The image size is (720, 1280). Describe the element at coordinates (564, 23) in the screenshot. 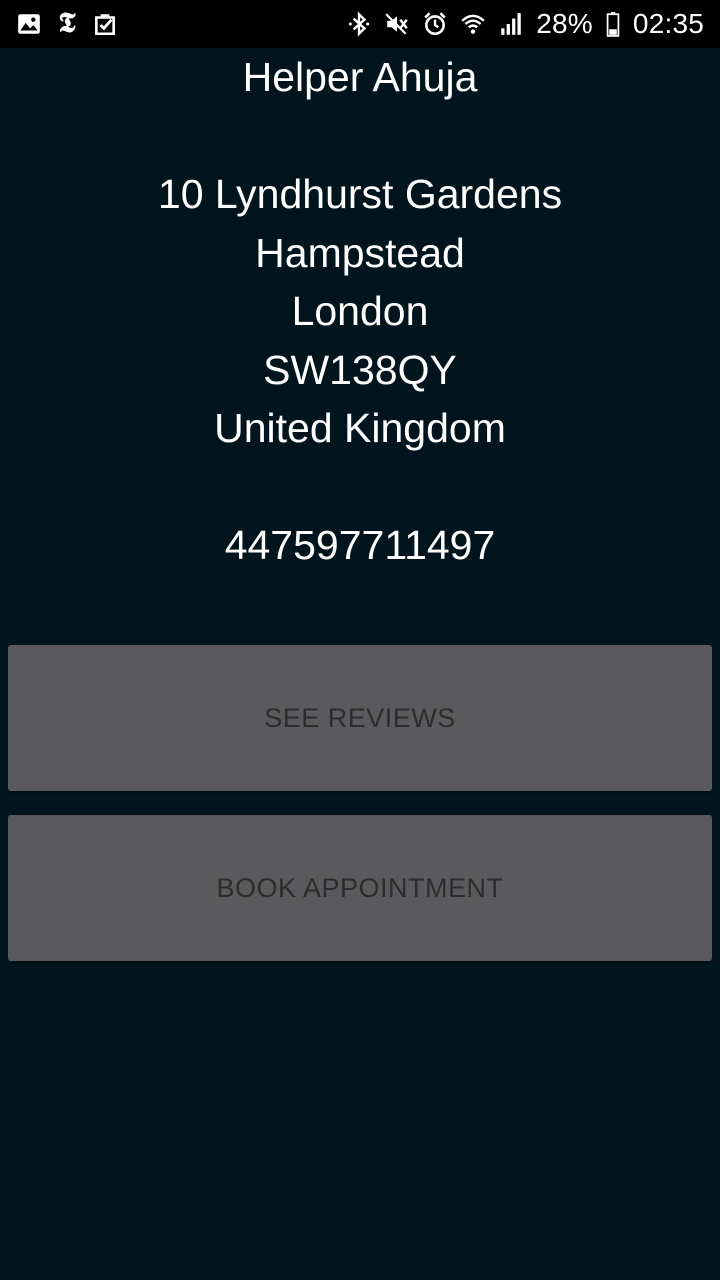

I see `battery-percent: 28%` at that location.